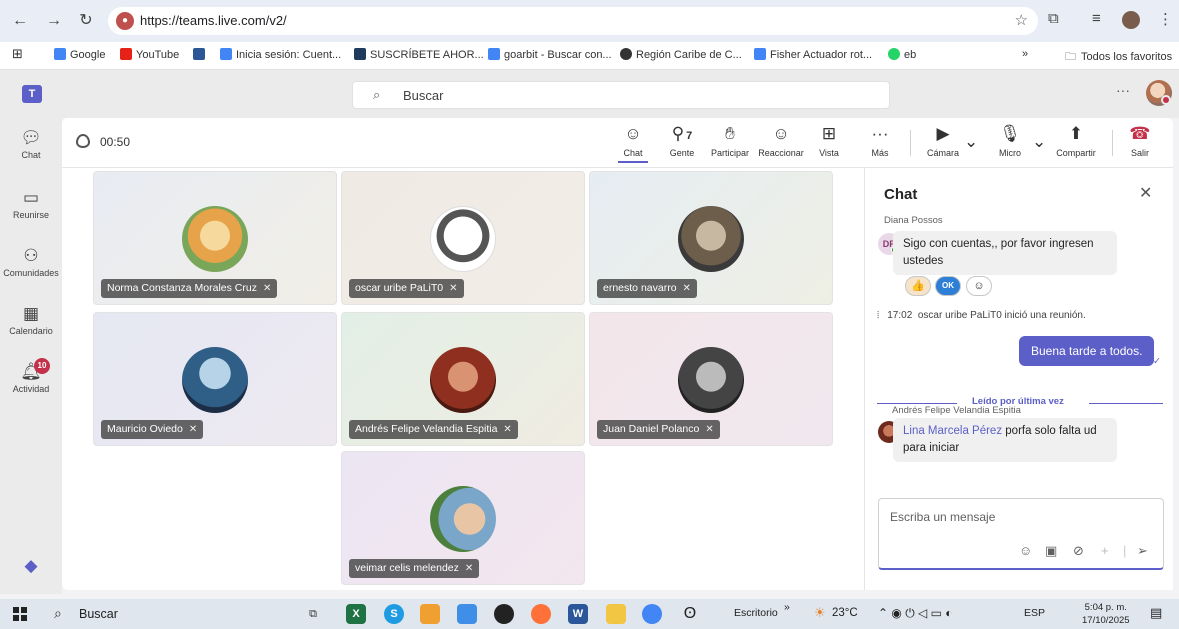 The image size is (1179, 629). What do you see at coordinates (1010, 140) in the screenshot?
I see `toolbar-mic-button: 🎙︎ Micro` at bounding box center [1010, 140].